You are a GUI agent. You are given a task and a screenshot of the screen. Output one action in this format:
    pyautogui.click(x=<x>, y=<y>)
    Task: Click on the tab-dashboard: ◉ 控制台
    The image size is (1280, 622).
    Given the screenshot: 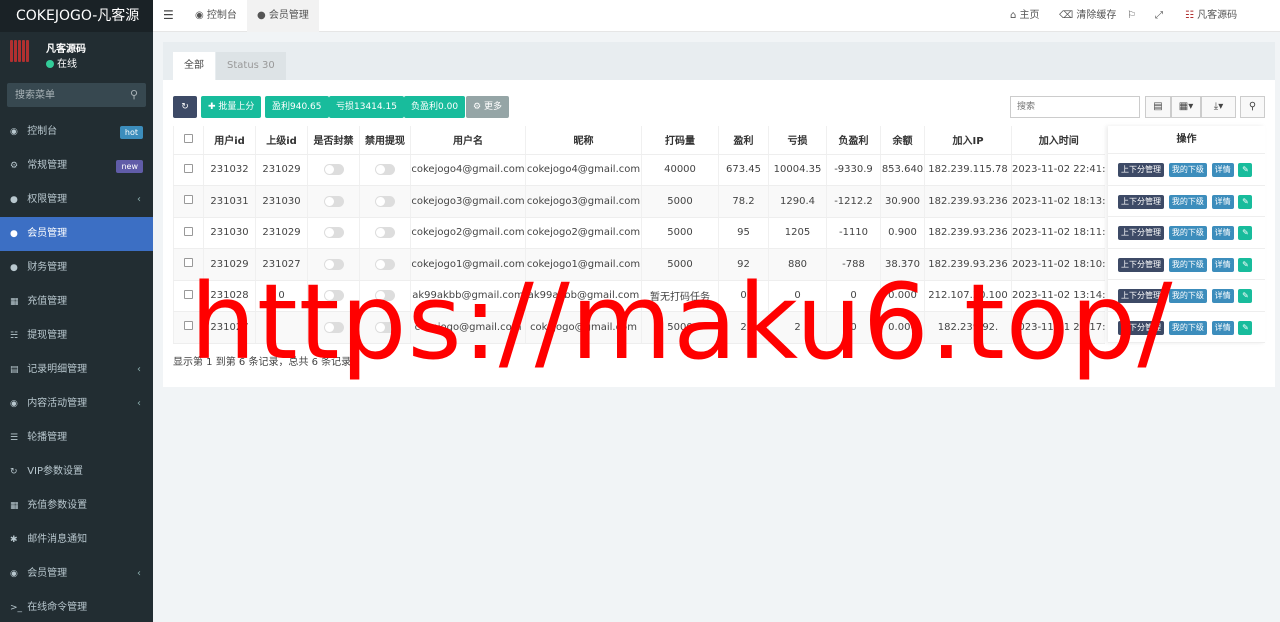 What is the action you would take?
    pyautogui.click(x=216, y=16)
    